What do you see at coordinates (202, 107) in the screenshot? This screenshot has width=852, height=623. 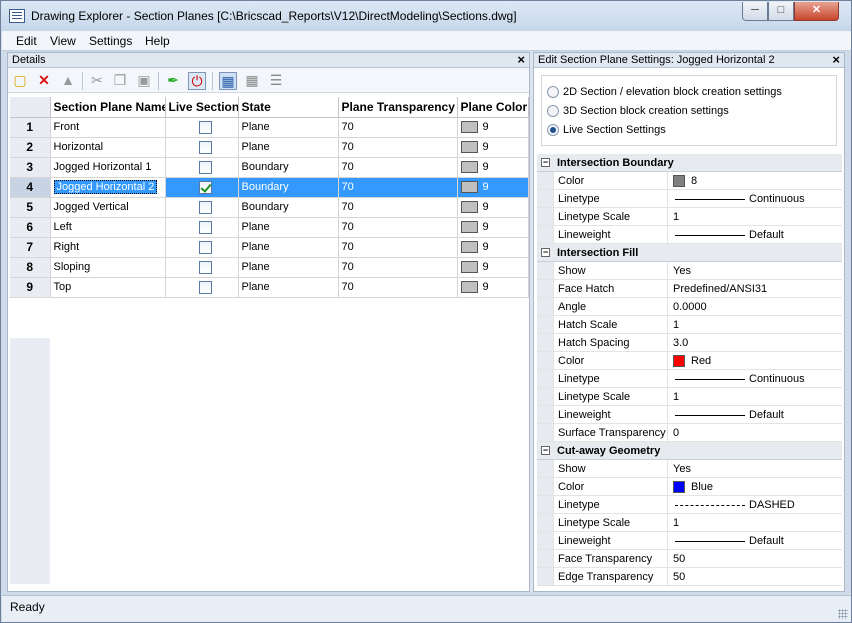 I see `col-header-live: Live Section` at bounding box center [202, 107].